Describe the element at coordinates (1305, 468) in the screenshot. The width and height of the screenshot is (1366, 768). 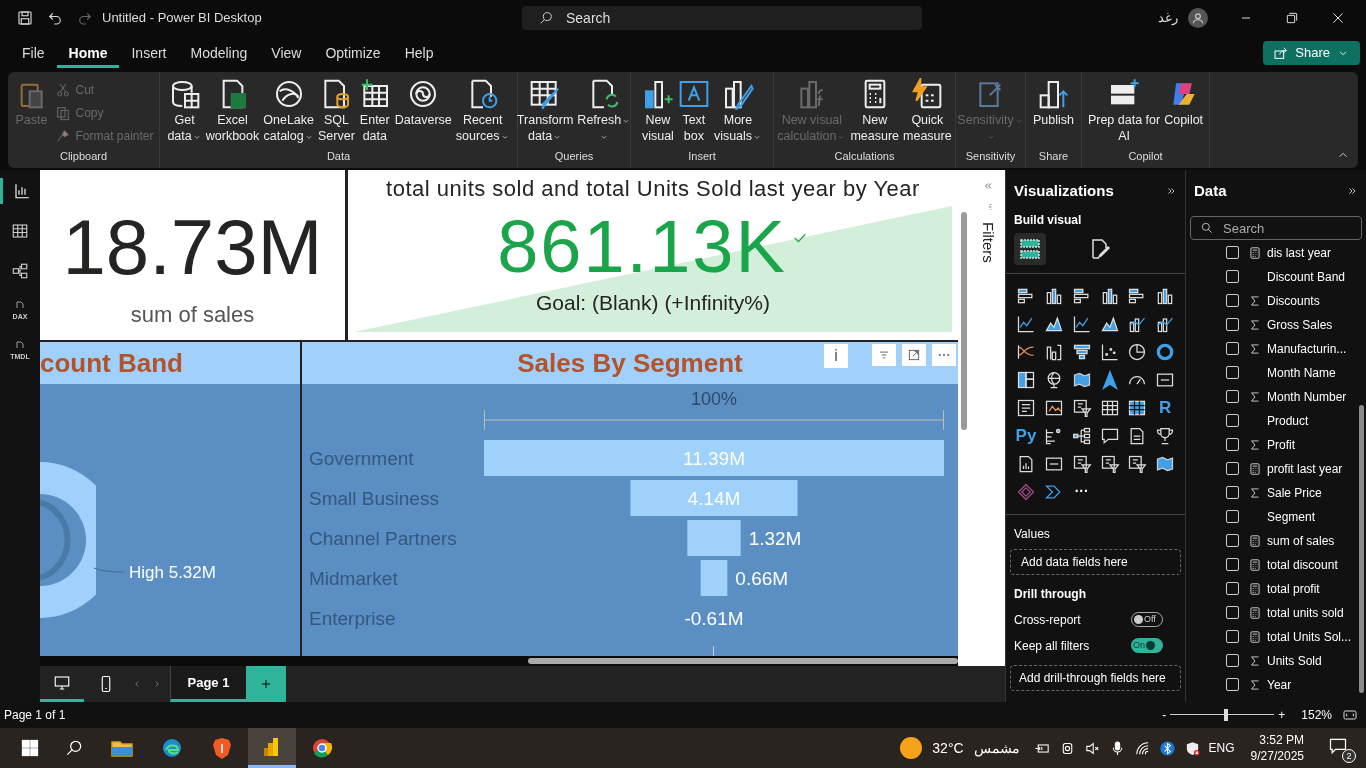
I see `field-name: profit last year` at that location.